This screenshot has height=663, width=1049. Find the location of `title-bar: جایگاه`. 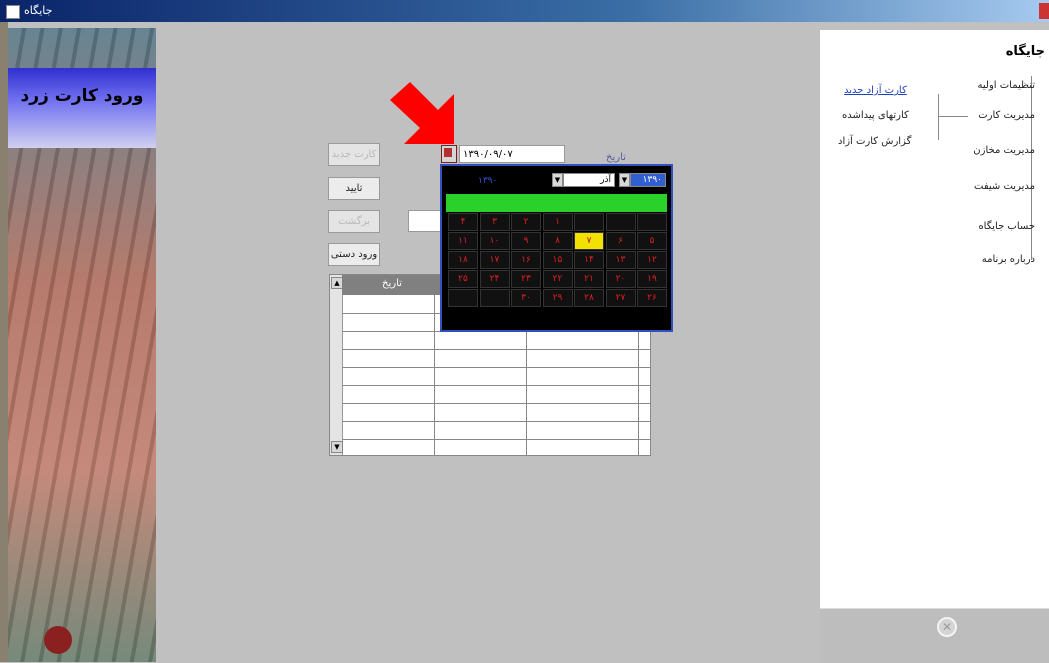

title-bar: جایگاه is located at coordinates (524, 11).